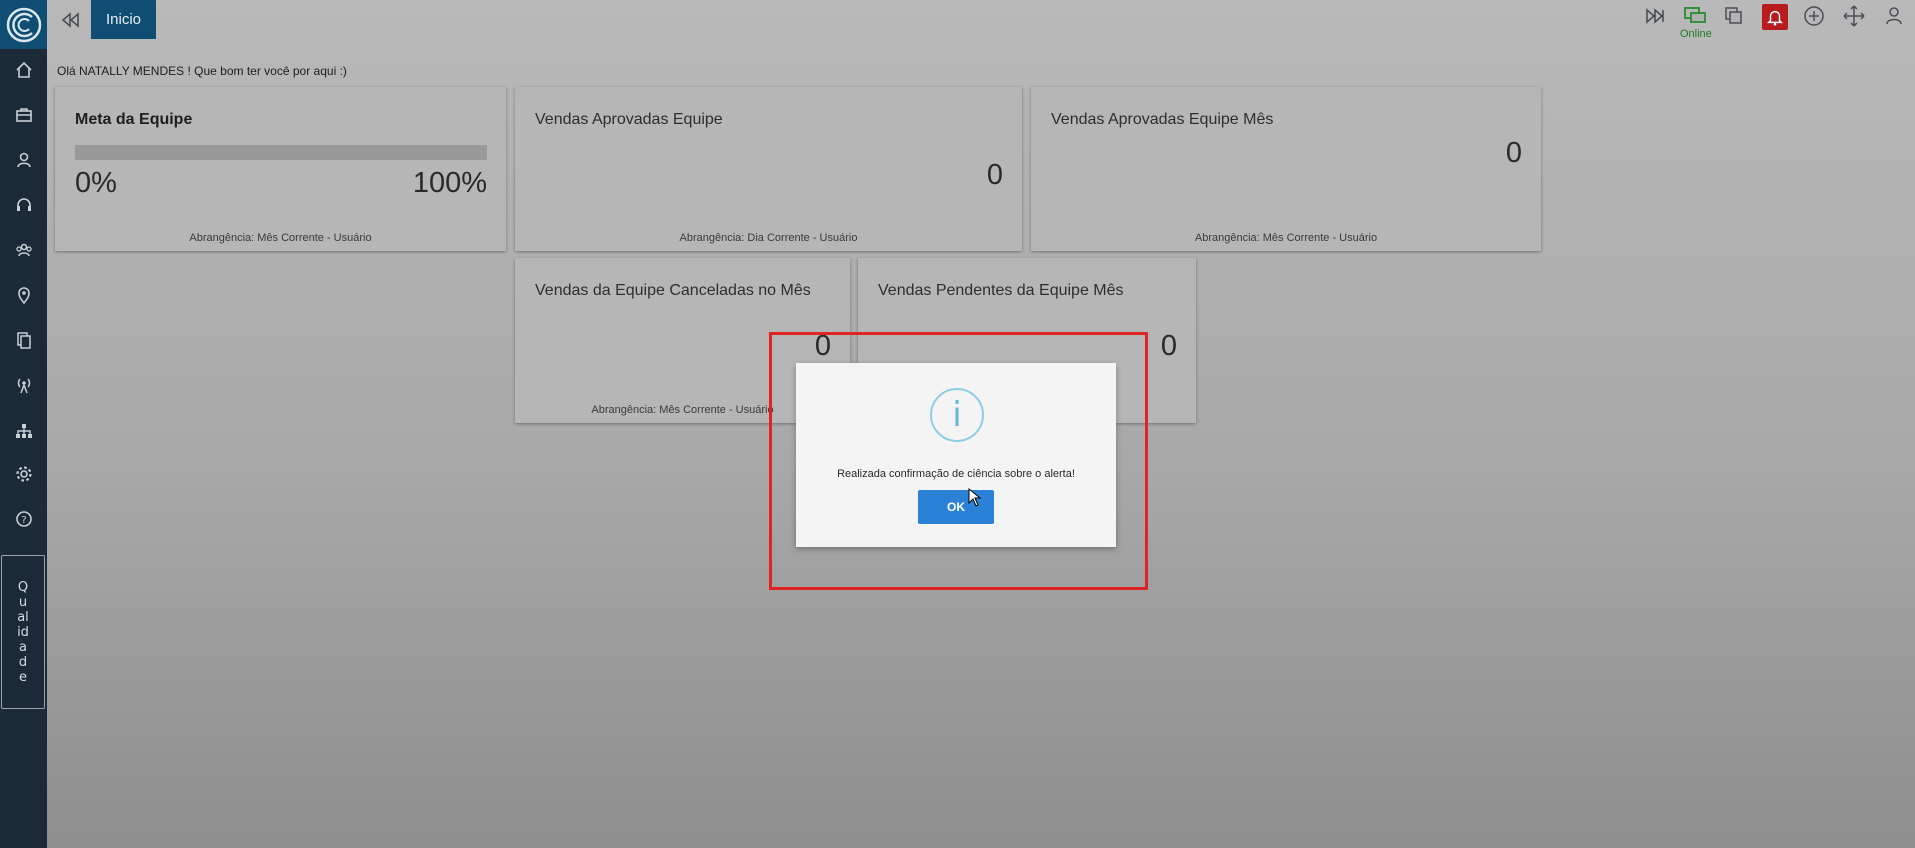  I want to click on sidebar: ? Qualidade, so click(23, 424).